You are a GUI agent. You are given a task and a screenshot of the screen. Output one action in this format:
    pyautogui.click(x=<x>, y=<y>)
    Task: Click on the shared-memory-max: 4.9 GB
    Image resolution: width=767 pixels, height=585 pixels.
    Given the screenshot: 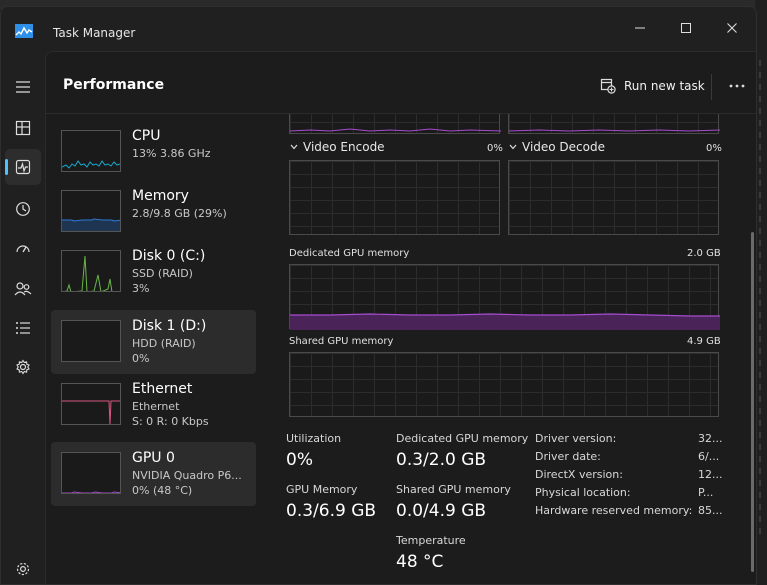 What is the action you would take?
    pyautogui.click(x=704, y=341)
    